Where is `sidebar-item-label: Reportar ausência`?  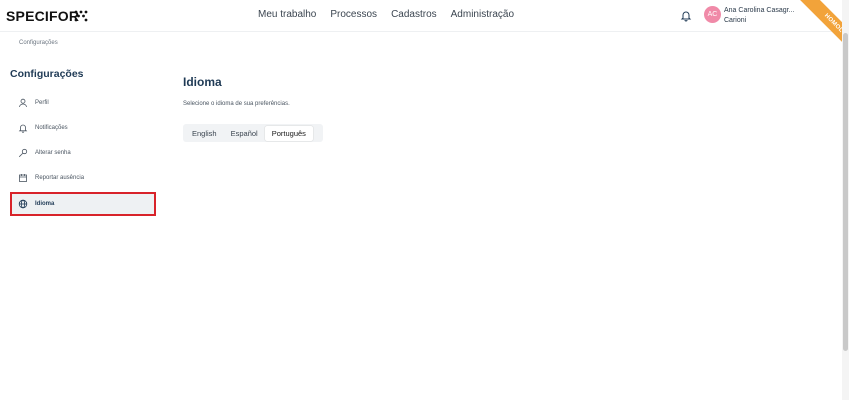 sidebar-item-label: Reportar ausência is located at coordinates (60, 178).